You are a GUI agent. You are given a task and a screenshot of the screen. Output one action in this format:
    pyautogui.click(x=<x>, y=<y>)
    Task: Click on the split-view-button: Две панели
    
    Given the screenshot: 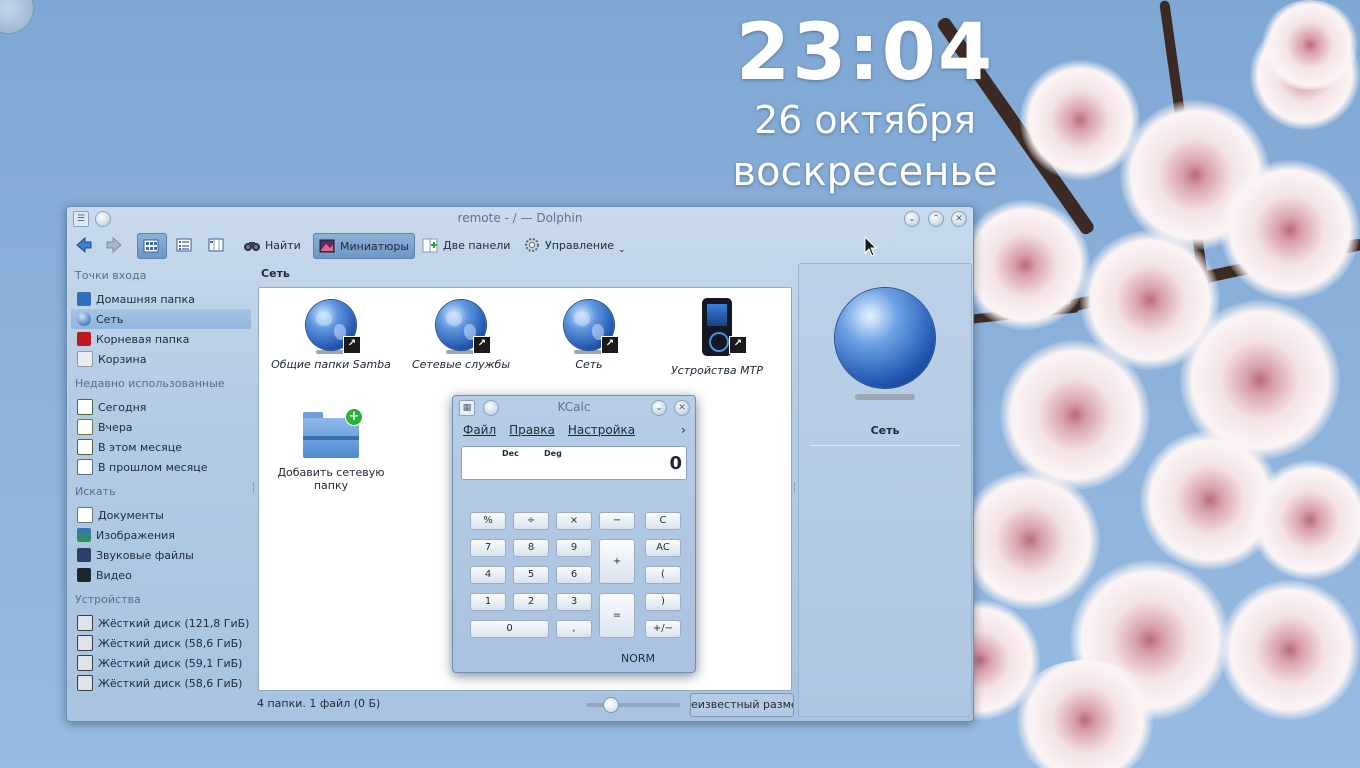 What is the action you would take?
    pyautogui.click(x=465, y=245)
    